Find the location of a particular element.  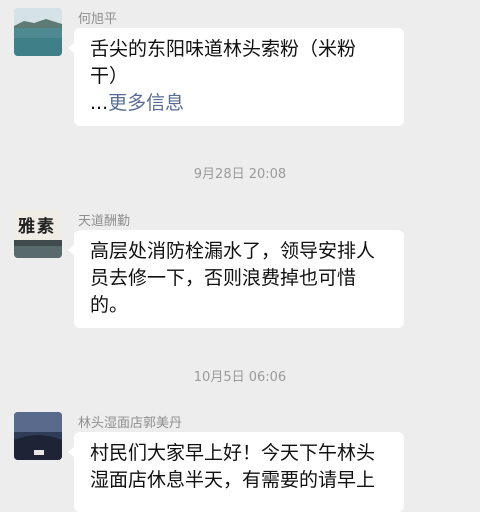

night-scene-icon is located at coordinates (38, 436).